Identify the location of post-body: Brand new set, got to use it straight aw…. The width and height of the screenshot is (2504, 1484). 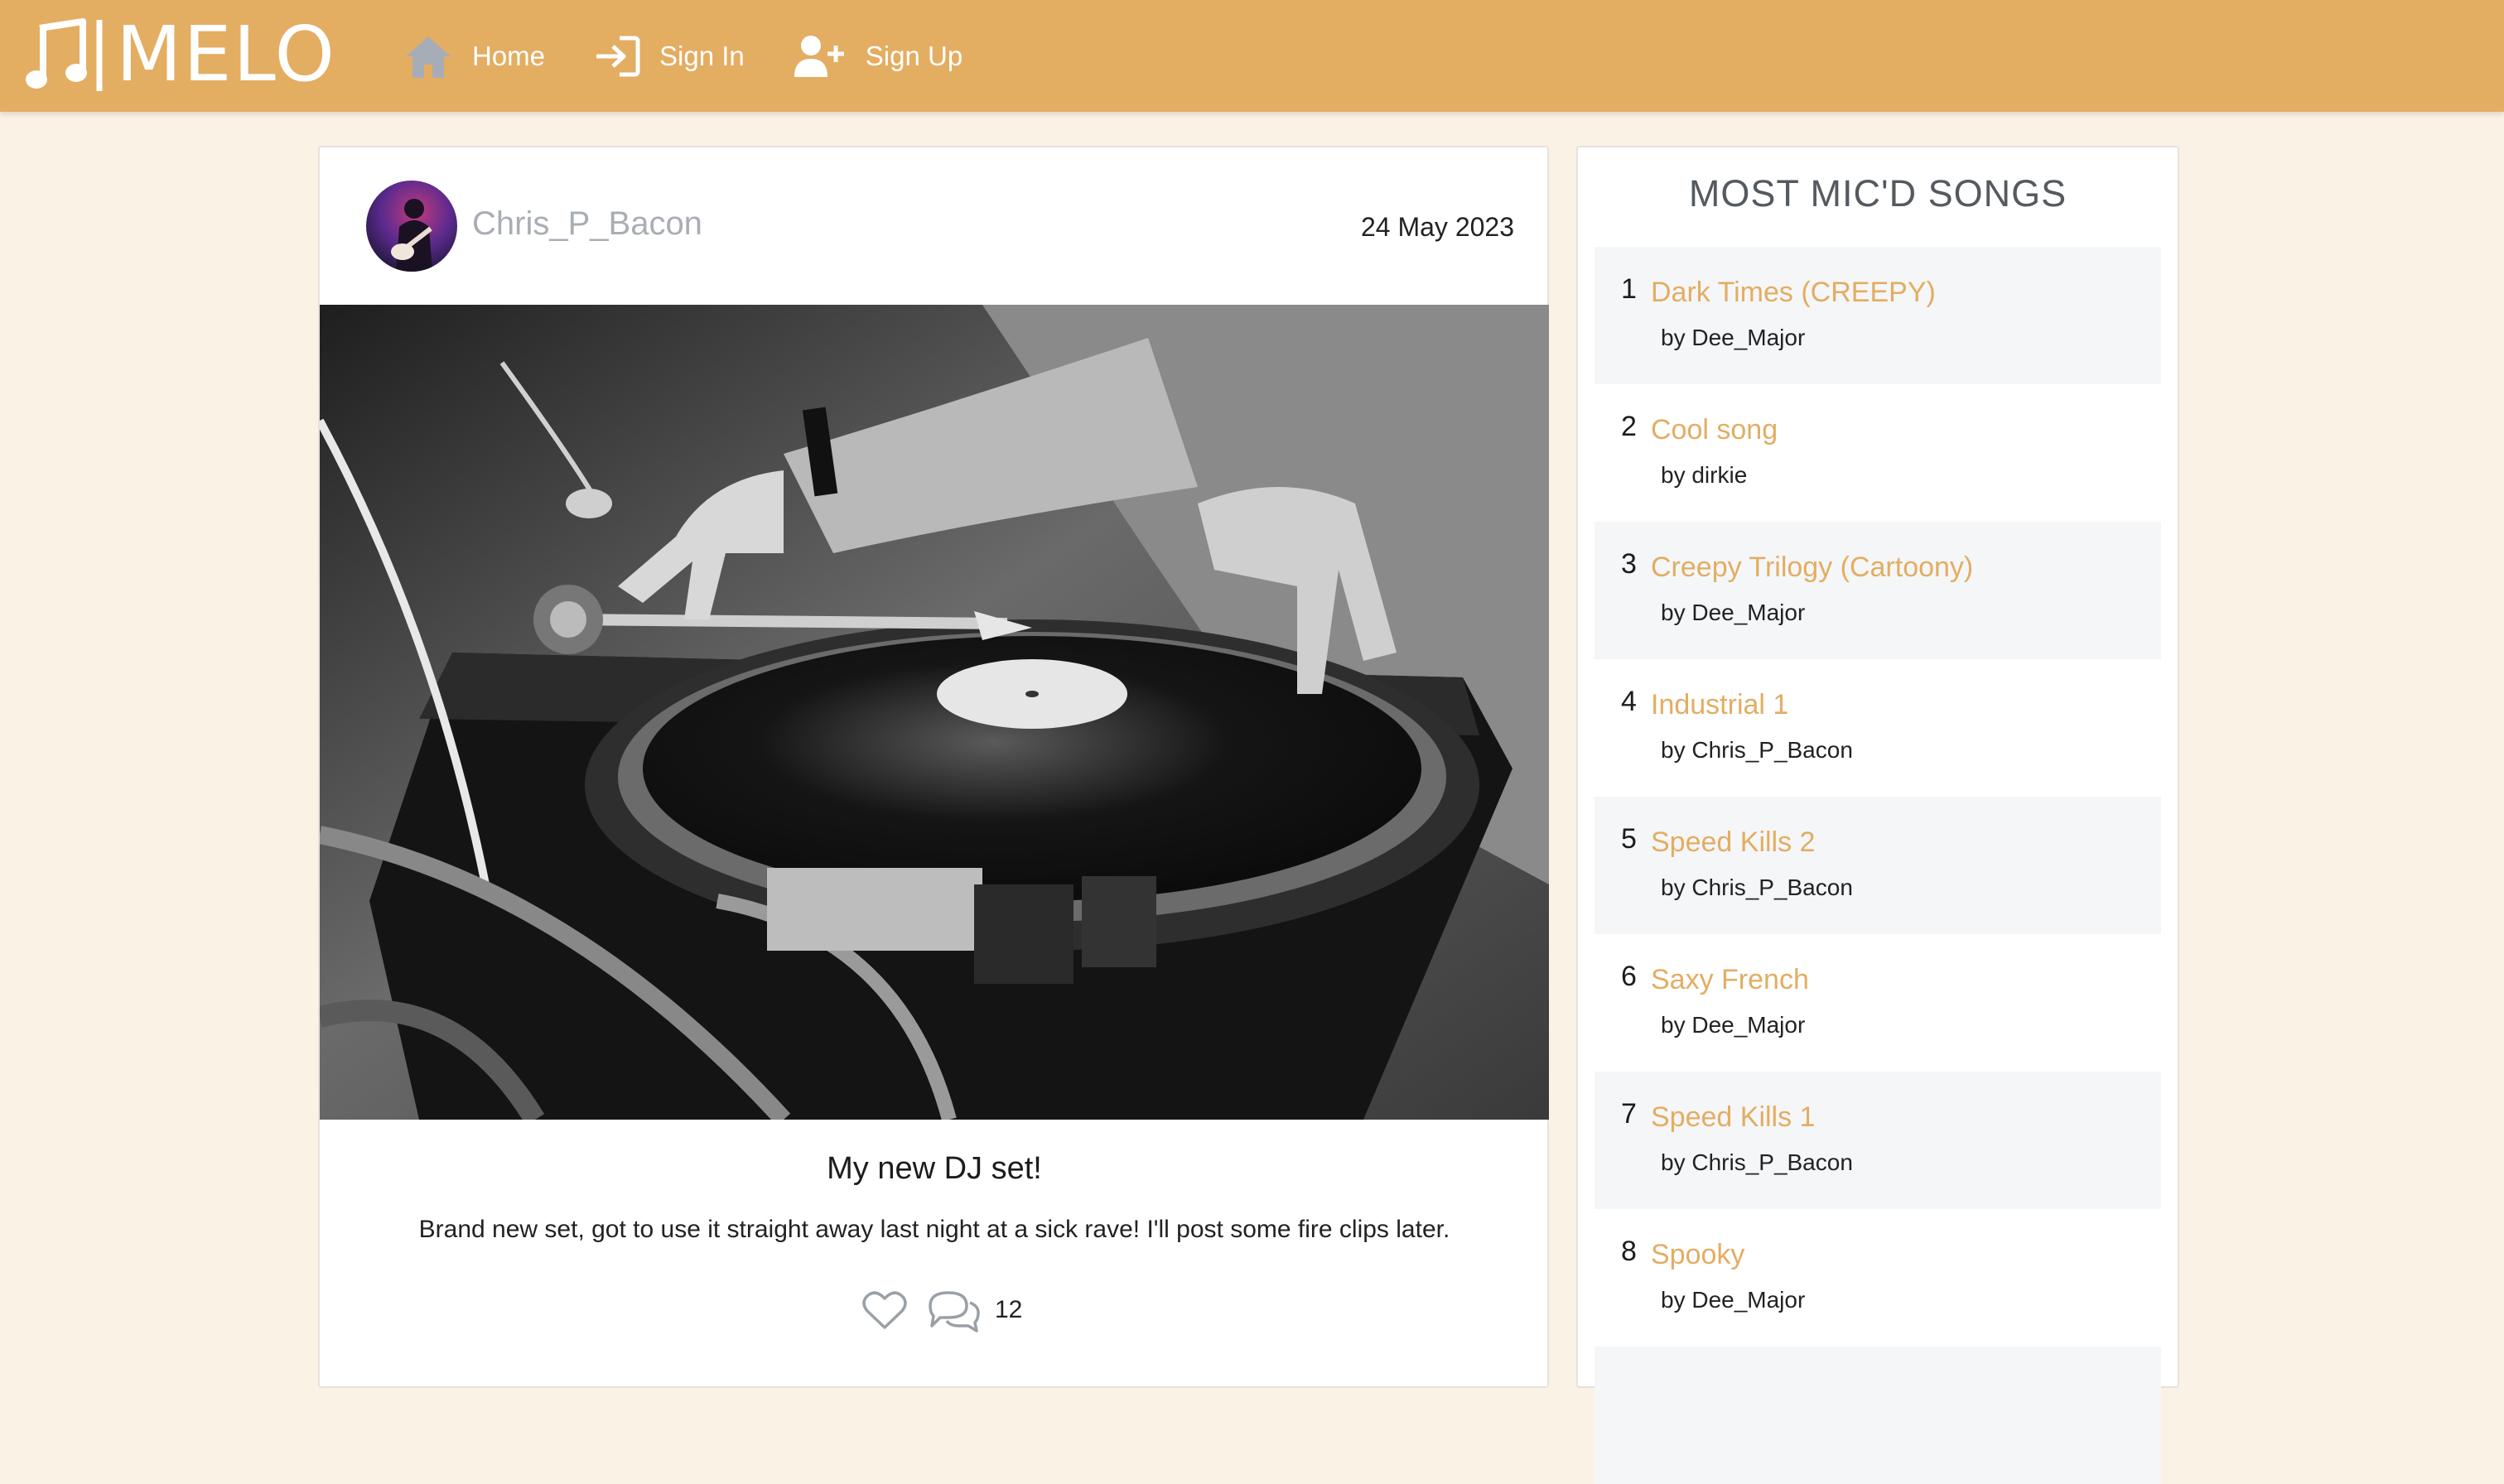
(934, 1229).